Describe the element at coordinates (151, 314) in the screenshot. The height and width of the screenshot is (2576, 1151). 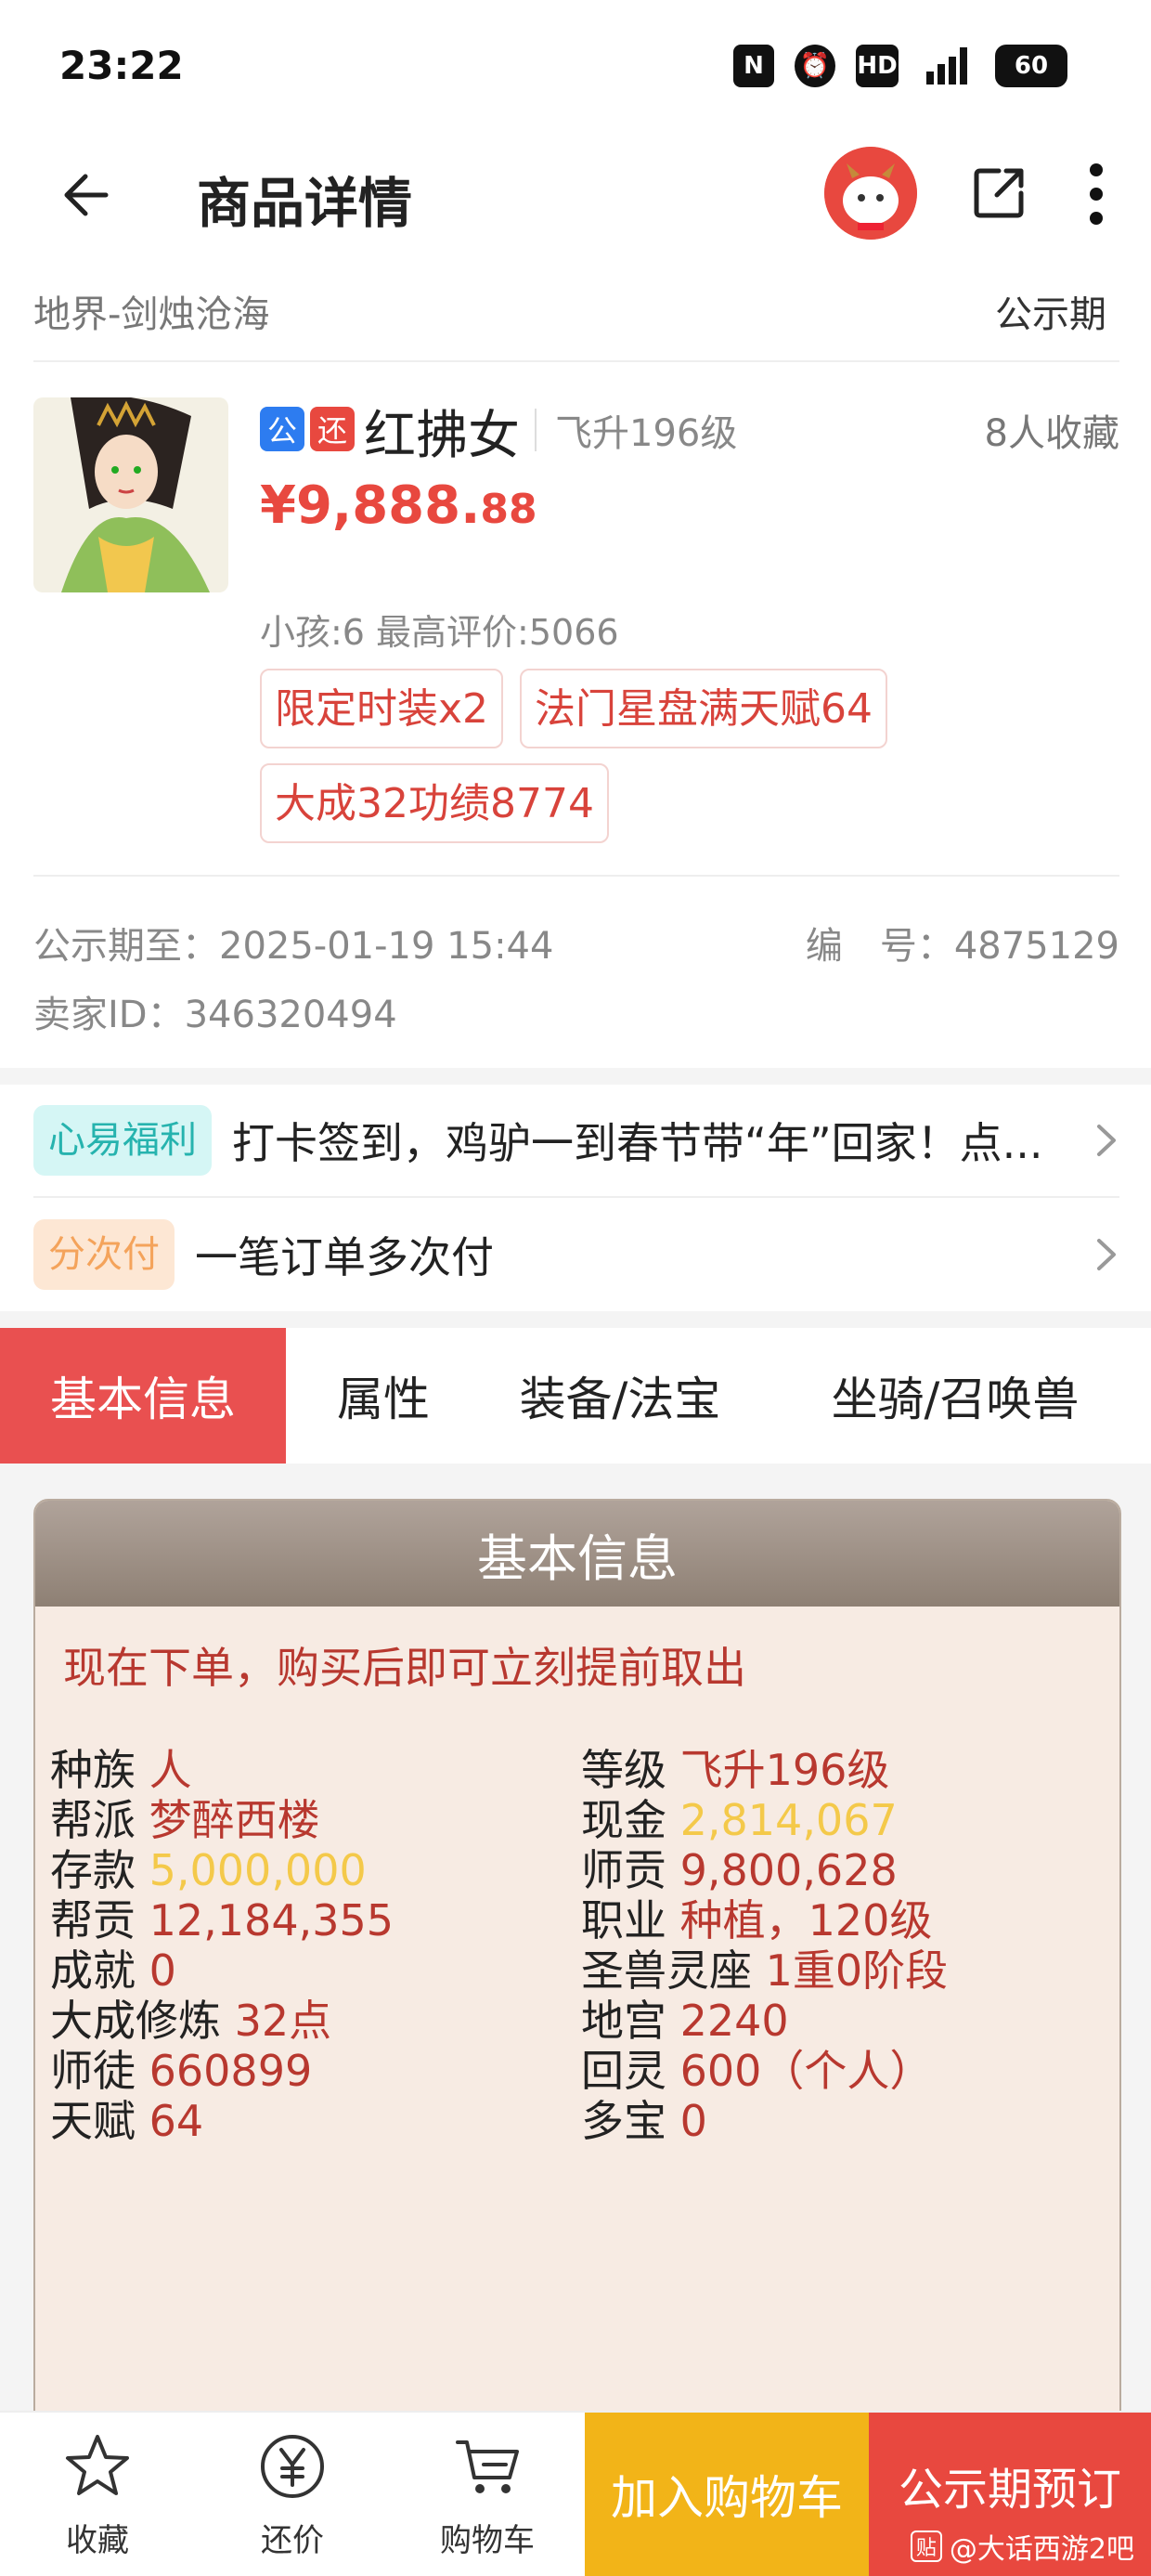
I see `server-name: 地界-剑烛沧海` at that location.